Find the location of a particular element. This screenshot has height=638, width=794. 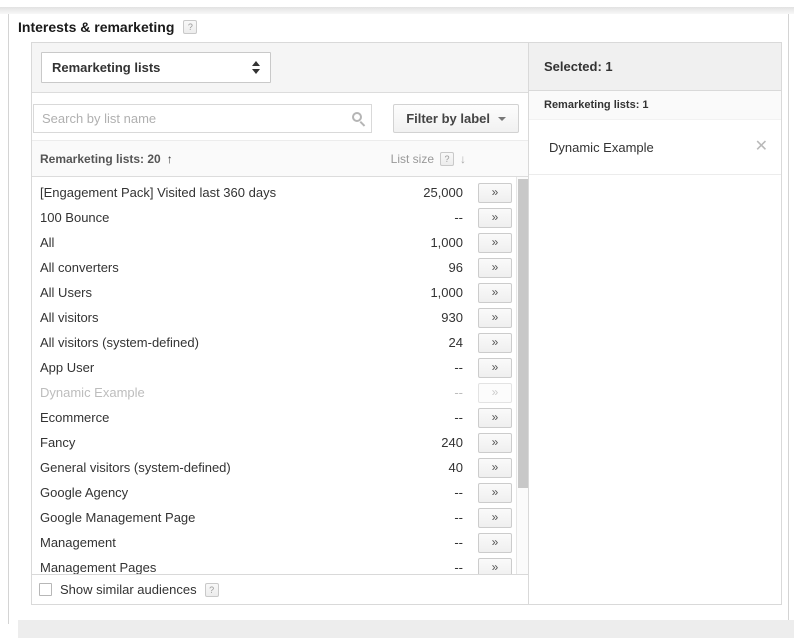

section-title-row: Interests & remarketing ? is located at coordinates (108, 27).